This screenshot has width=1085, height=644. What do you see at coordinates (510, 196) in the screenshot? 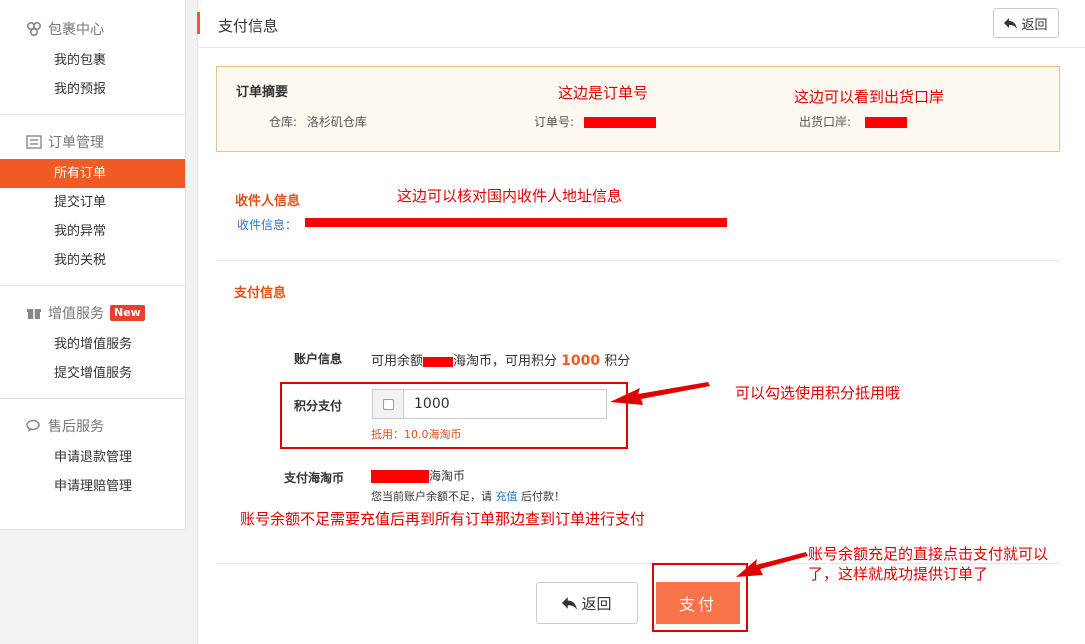
I see `annotation-receiver: 这边可以核对国内收件人地址信息` at bounding box center [510, 196].